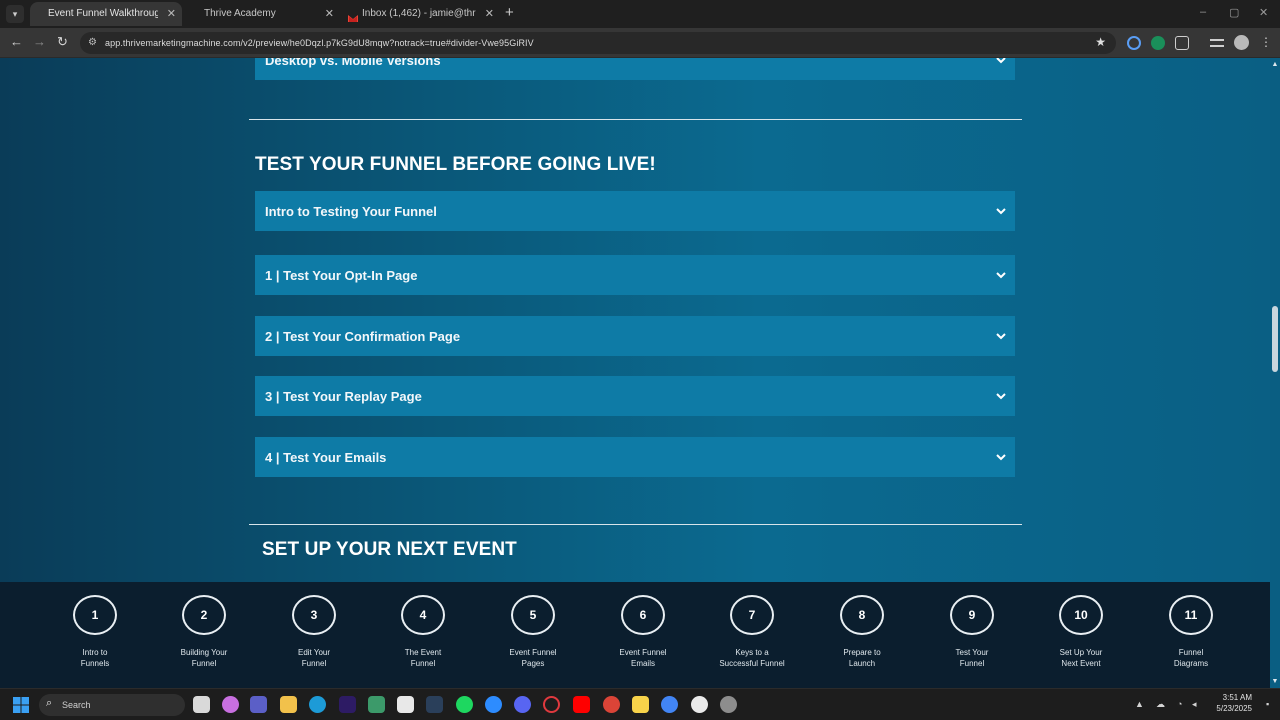 The image size is (1280, 720). Describe the element at coordinates (1139, 704) in the screenshot. I see `show-hidden-icons-chevron-icon: ▲` at that location.